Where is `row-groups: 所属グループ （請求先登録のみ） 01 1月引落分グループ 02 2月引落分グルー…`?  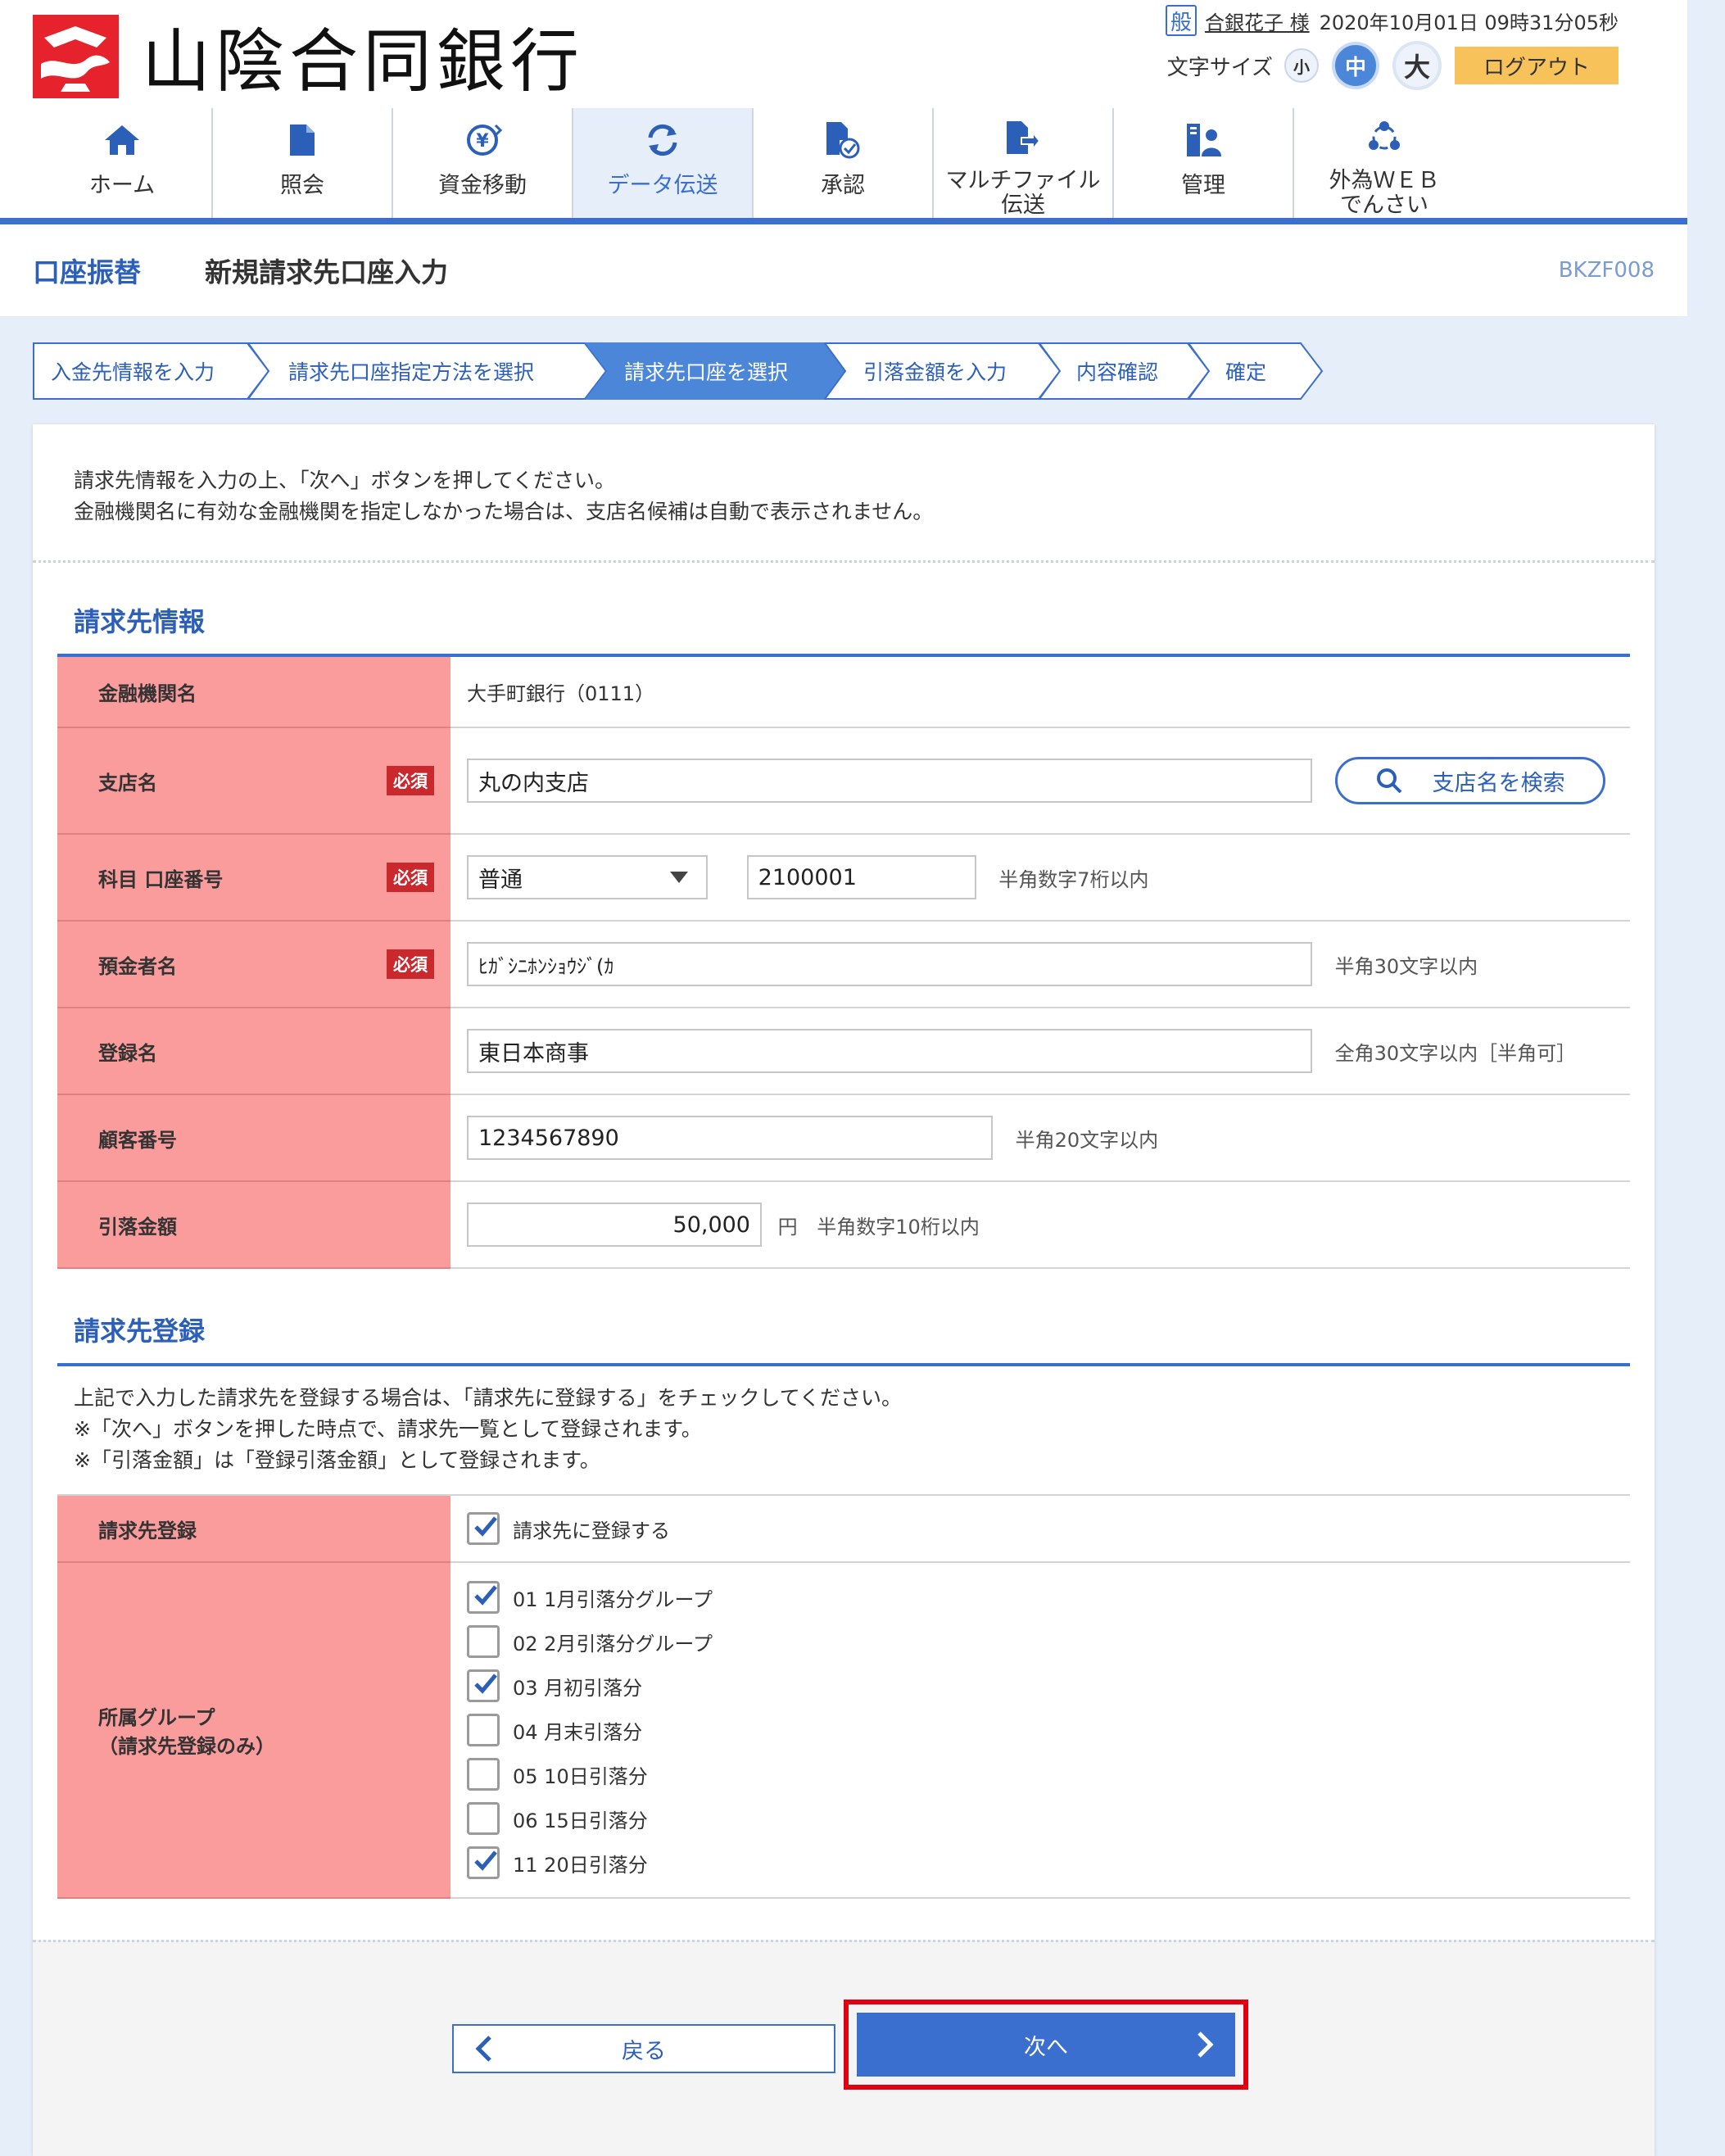
row-groups: 所属グループ （請求先登録のみ） 01 1月引落分グループ 02 2月引落分グルー… is located at coordinates (843, 1731).